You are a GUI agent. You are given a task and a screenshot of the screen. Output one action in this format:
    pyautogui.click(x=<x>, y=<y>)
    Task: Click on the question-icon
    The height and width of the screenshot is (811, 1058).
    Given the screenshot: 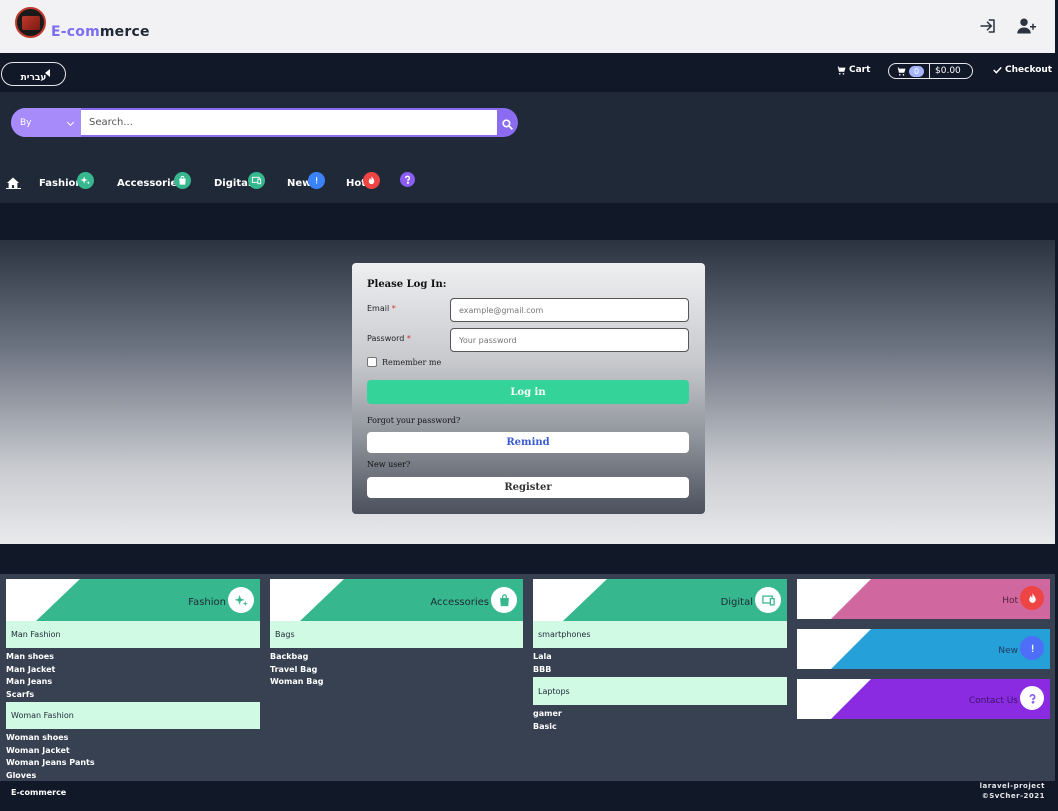 What is the action you would take?
    pyautogui.click(x=1032, y=698)
    